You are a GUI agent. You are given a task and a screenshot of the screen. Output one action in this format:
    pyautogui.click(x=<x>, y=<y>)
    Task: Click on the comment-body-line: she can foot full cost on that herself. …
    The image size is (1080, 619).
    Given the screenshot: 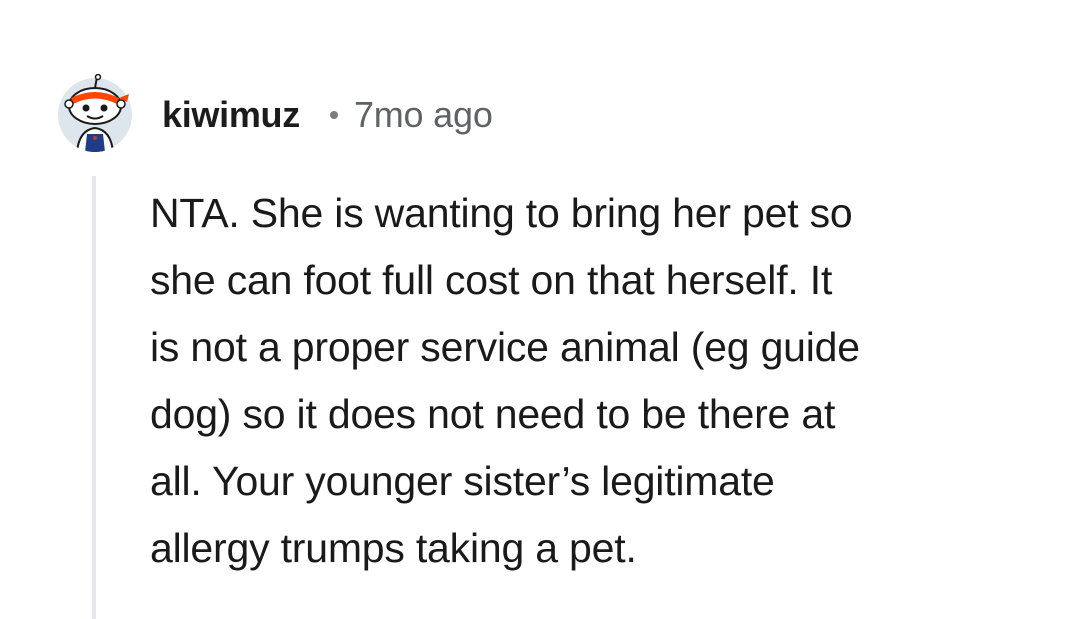 What is the action you would take?
    pyautogui.click(x=491, y=280)
    